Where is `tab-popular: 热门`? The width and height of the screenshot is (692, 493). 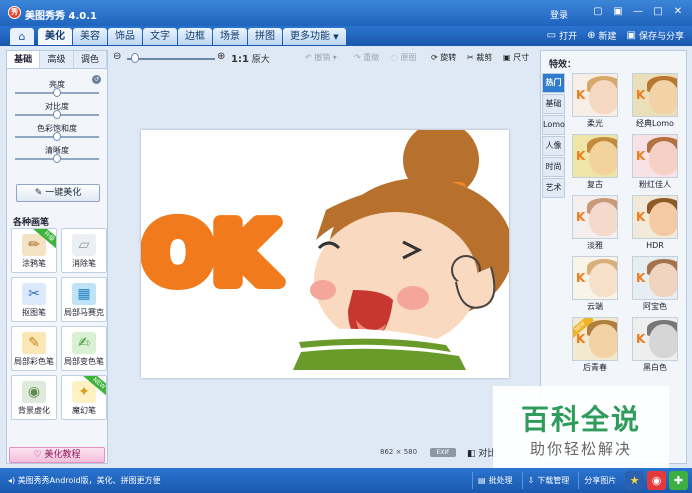
tab-popular: 热门 is located at coordinates (553, 83).